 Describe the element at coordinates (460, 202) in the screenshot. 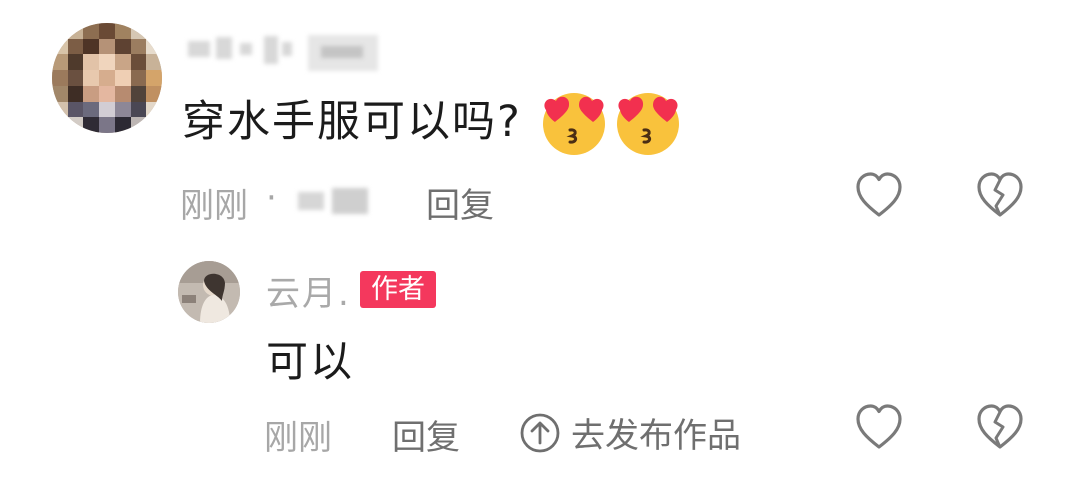

I see `reply-button: 回复` at that location.